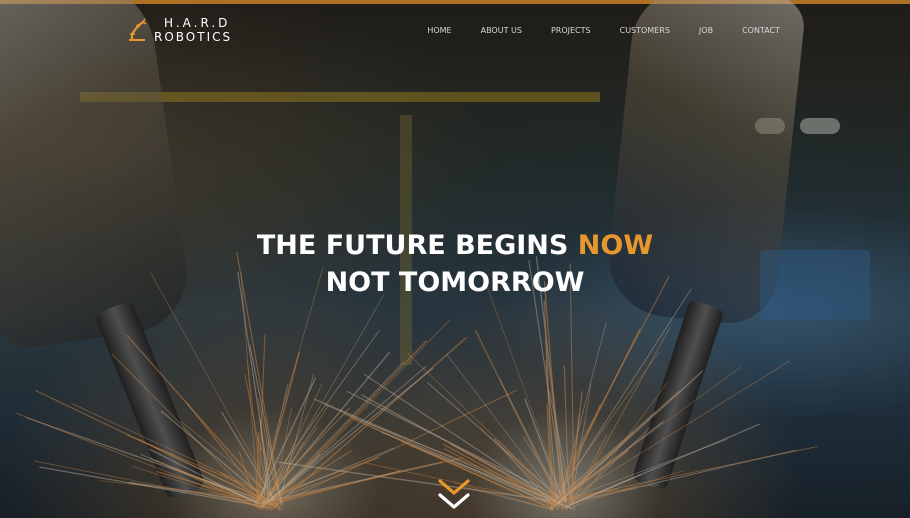 Image resolution: width=910 pixels, height=518 pixels. I want to click on nav-job: JOB, so click(706, 30).